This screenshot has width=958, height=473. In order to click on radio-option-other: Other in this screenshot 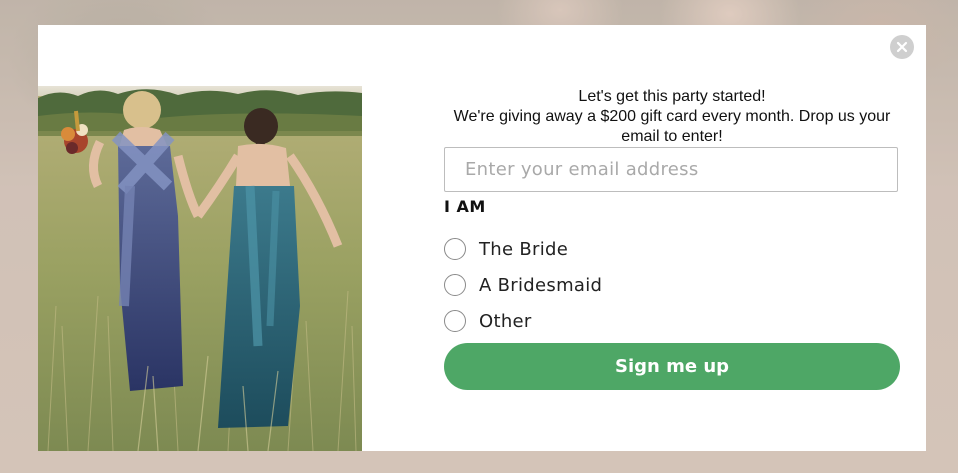, I will do `click(488, 321)`.